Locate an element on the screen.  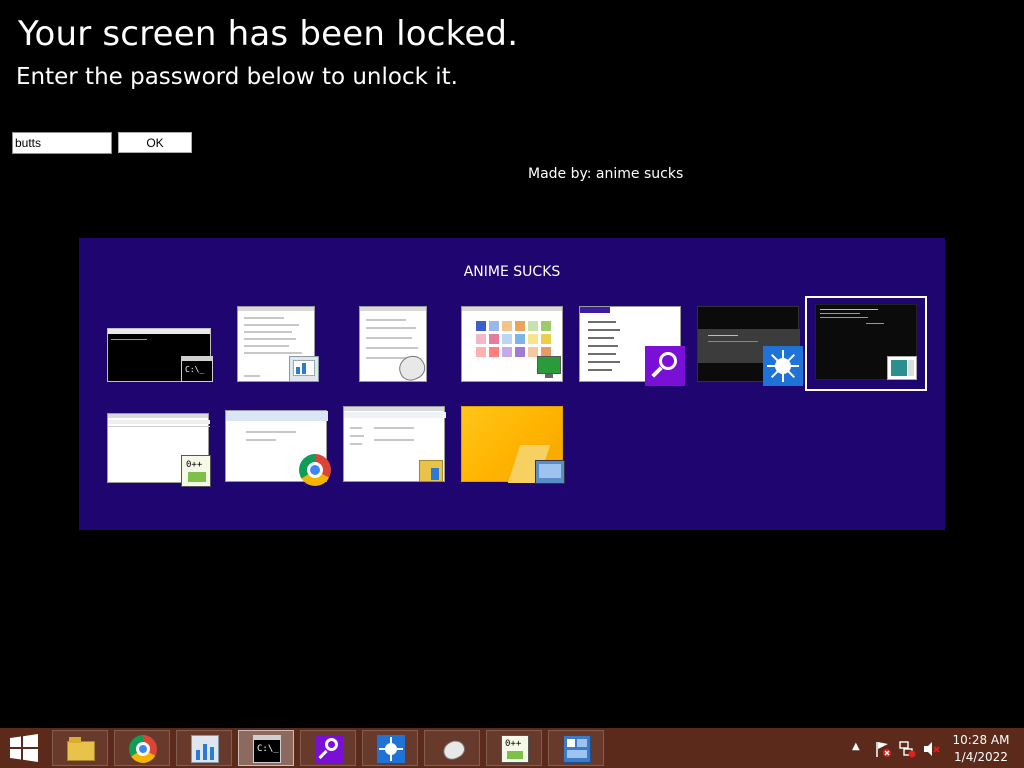
start-button is located at coordinates (24, 748).